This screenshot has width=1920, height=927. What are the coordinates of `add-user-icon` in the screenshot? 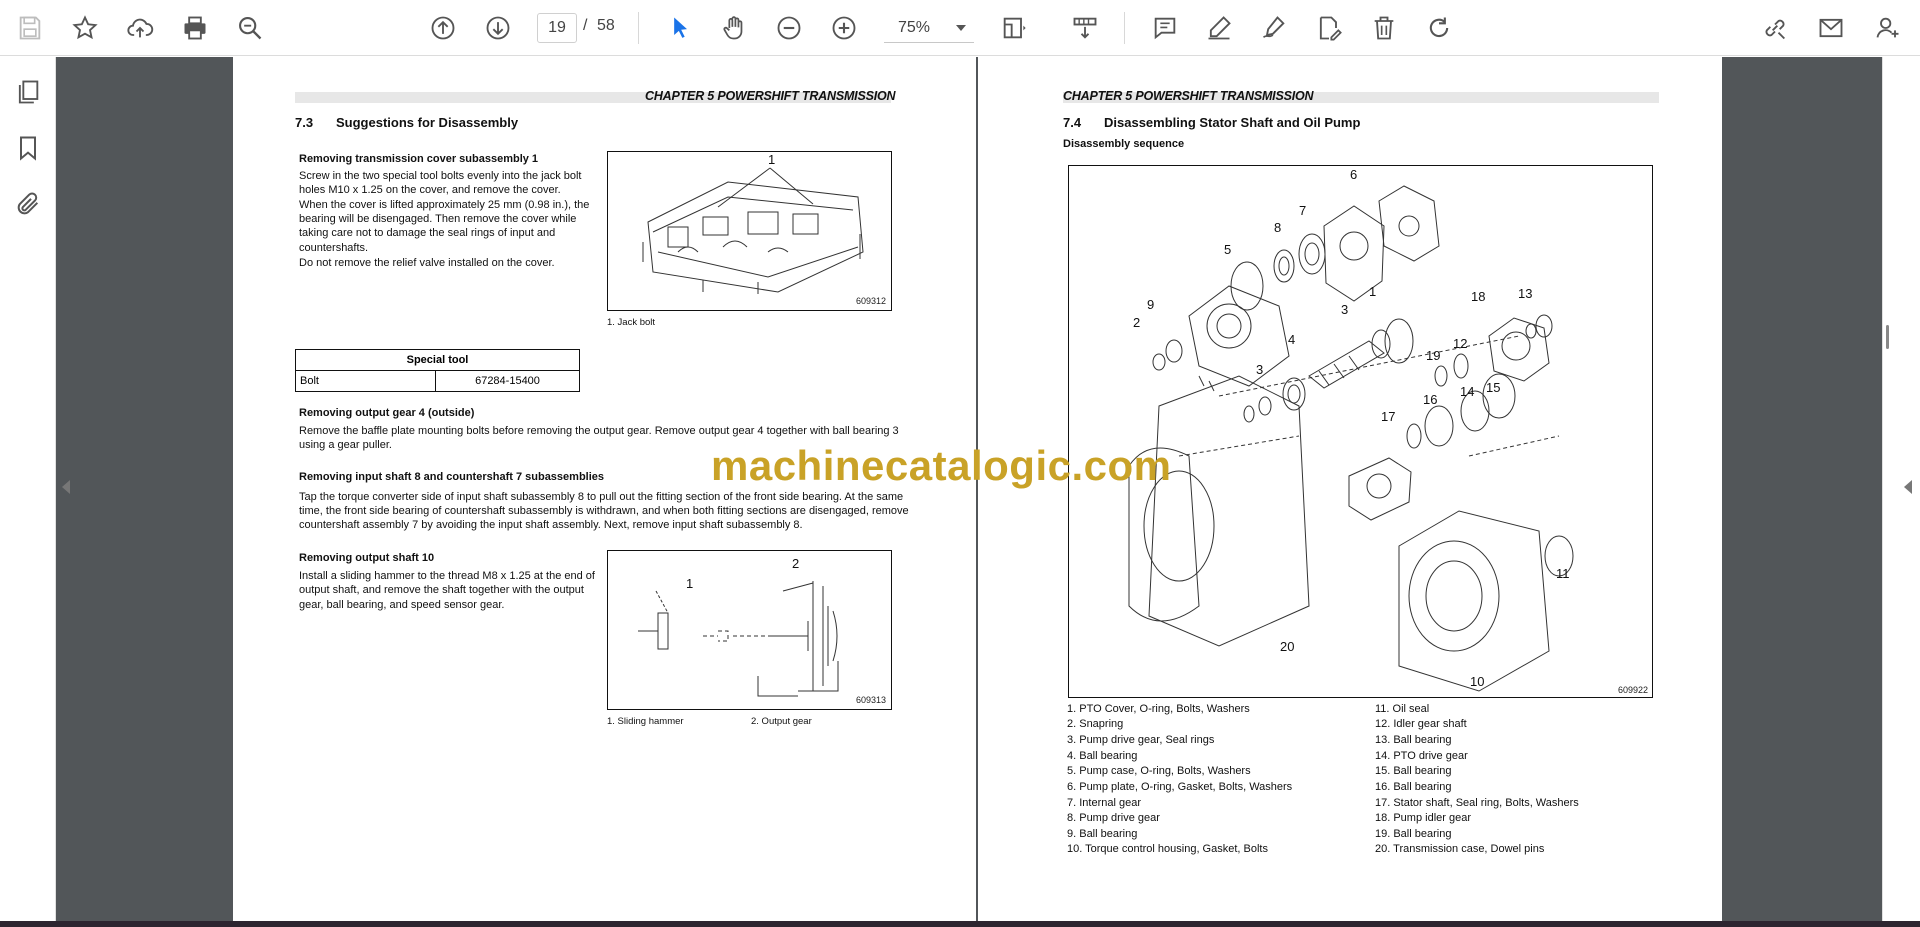 It's located at (1888, 28).